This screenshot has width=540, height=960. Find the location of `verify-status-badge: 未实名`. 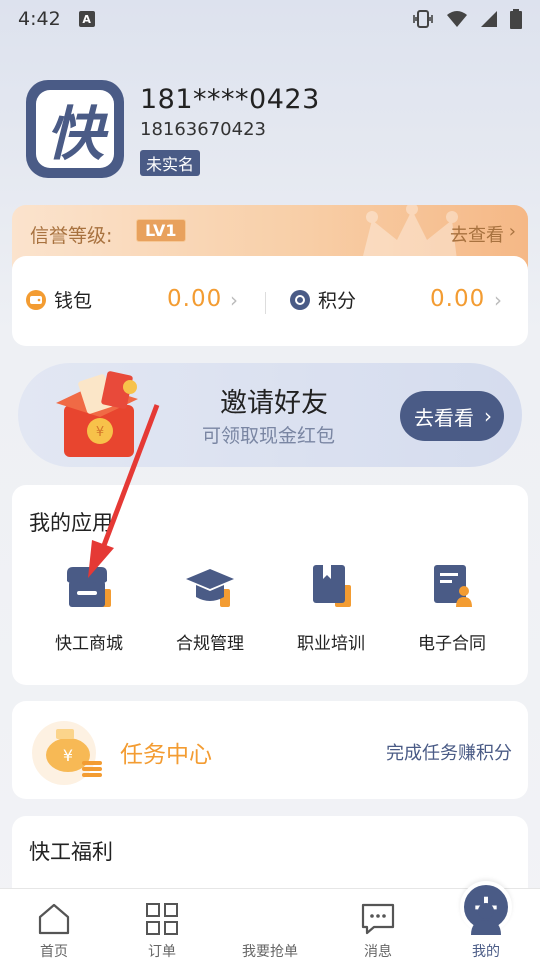

verify-status-badge: 未实名 is located at coordinates (170, 163).